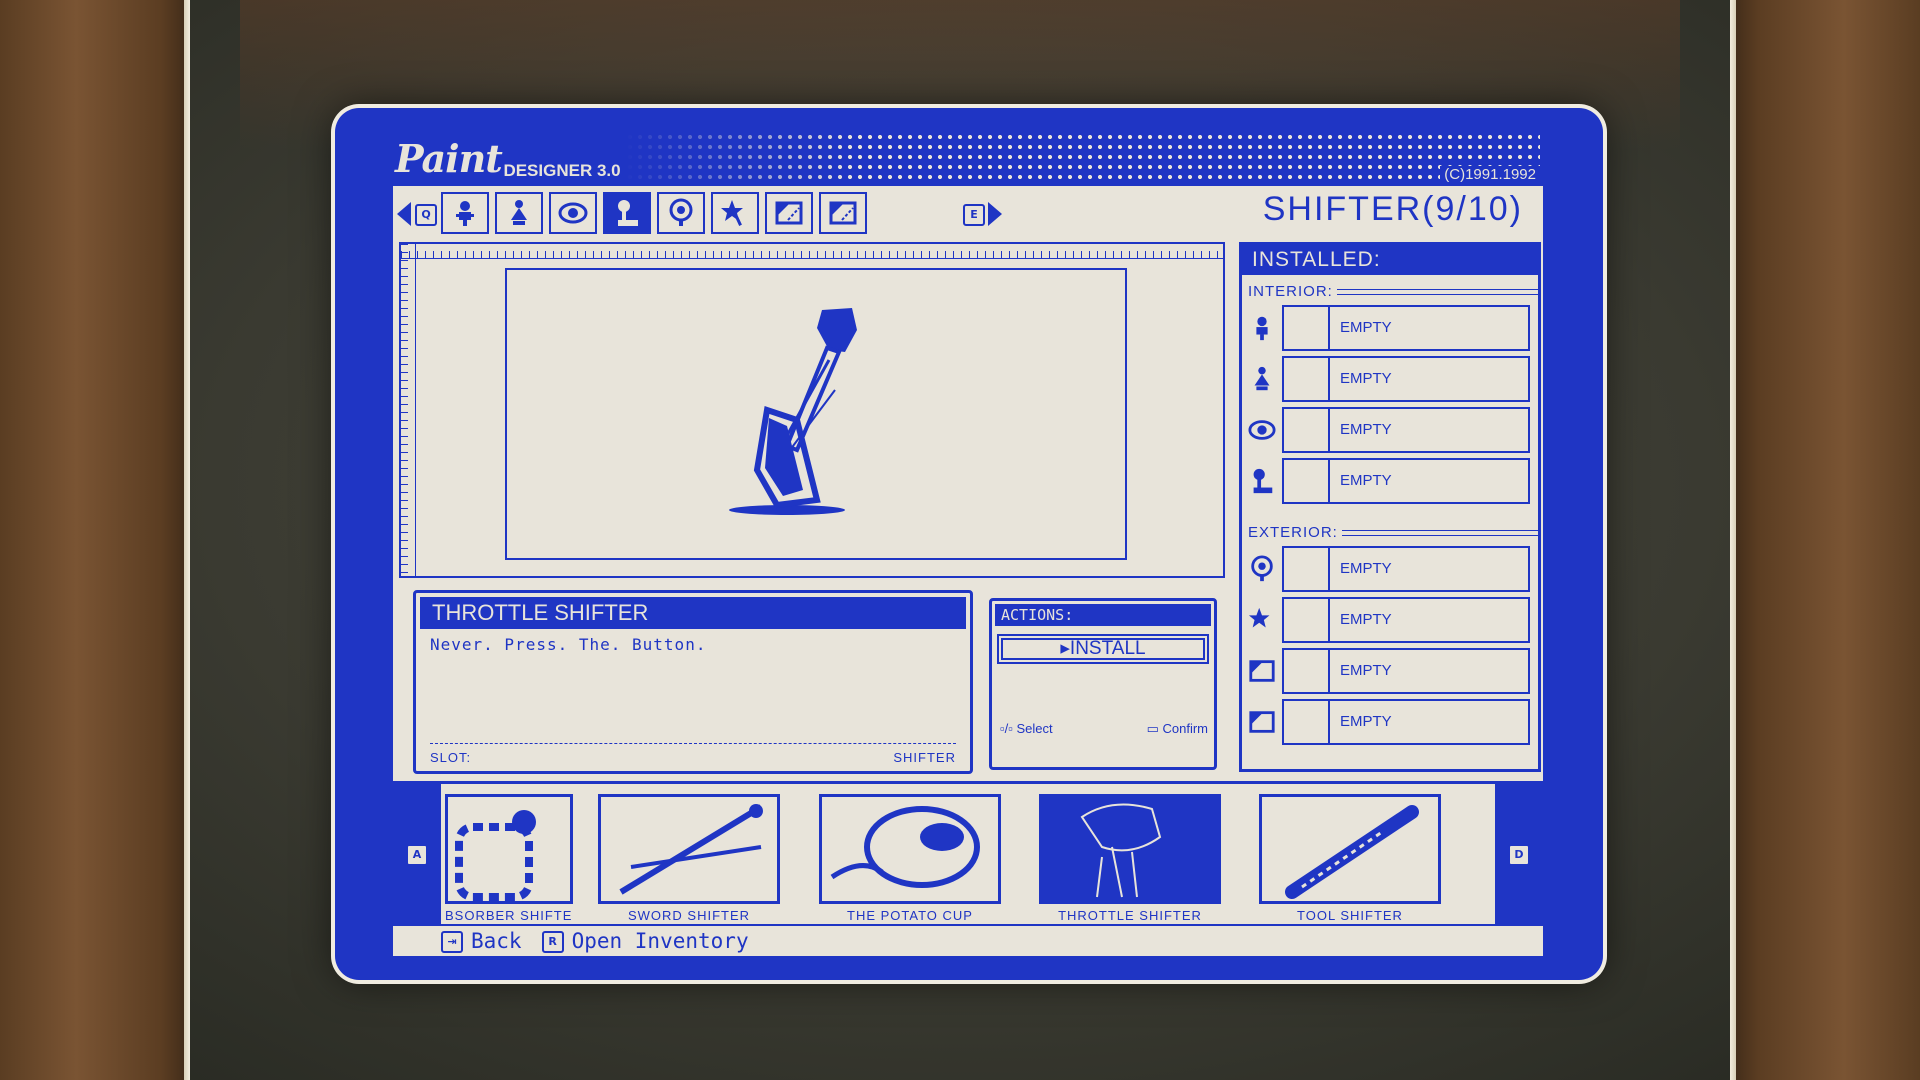 Image resolution: width=1920 pixels, height=1080 pixels. What do you see at coordinates (1390, 480) in the screenshot?
I see `interior-slot-shifter: EMPTY` at bounding box center [1390, 480].